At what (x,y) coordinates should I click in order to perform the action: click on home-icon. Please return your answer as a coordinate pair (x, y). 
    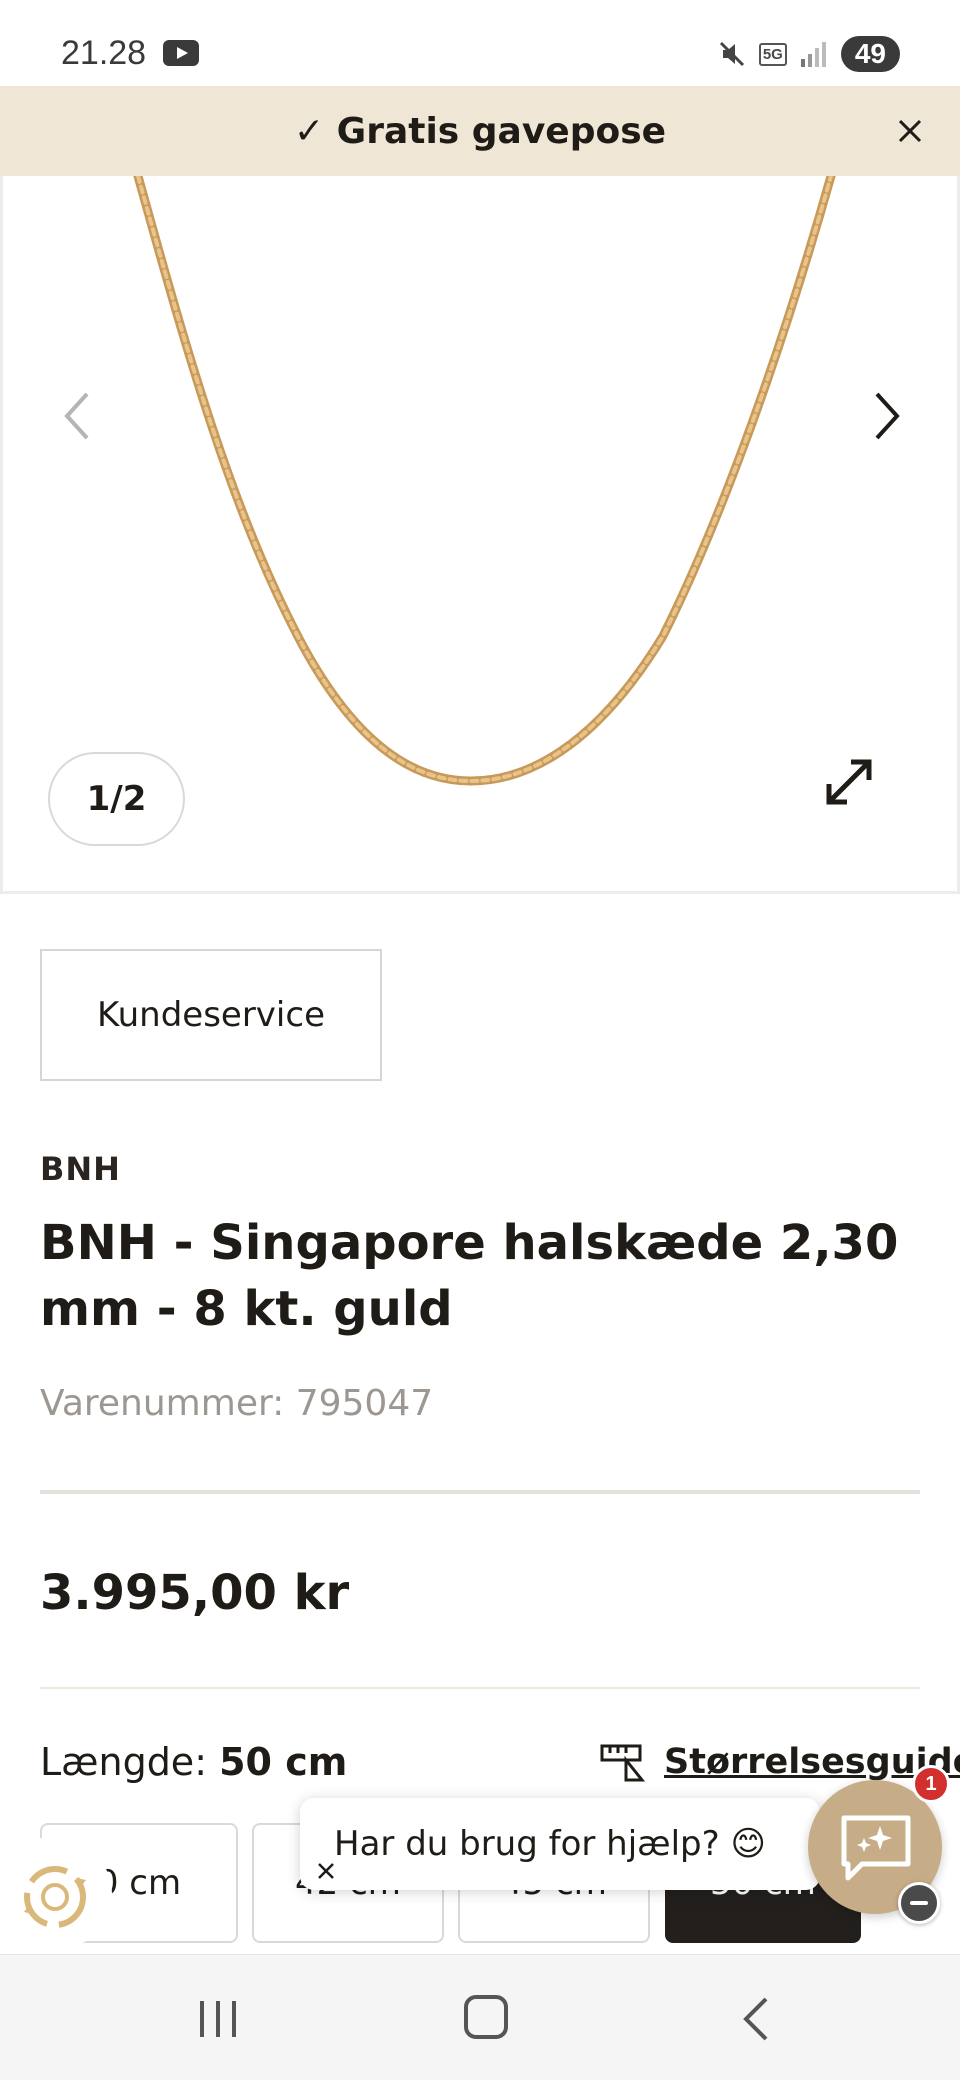
    Looking at the image, I should click on (486, 2017).